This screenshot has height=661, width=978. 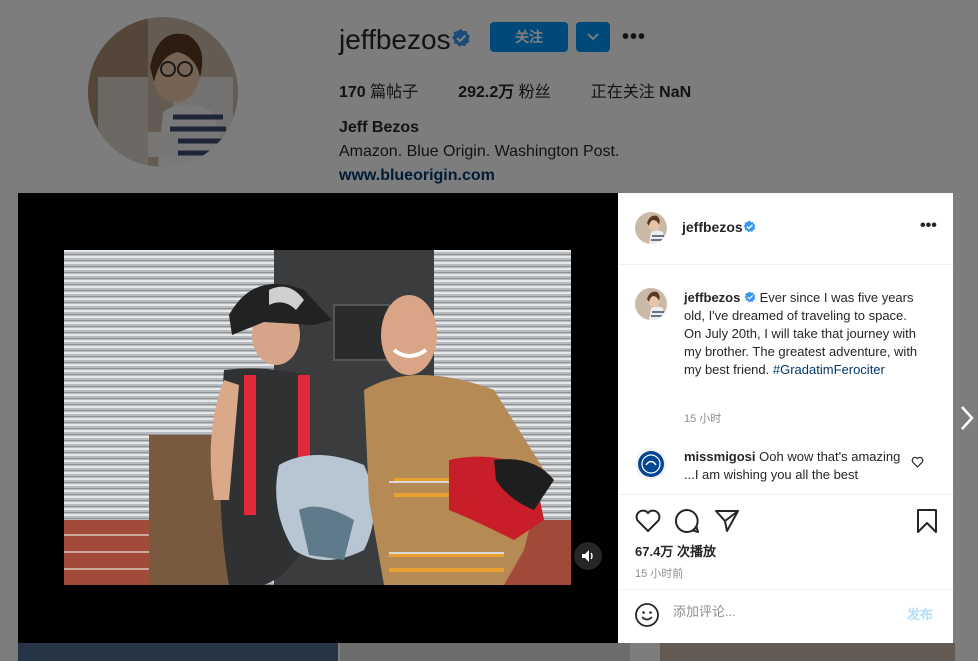 What do you see at coordinates (785, 229) in the screenshot?
I see `post-header: jeffbezos •••` at bounding box center [785, 229].